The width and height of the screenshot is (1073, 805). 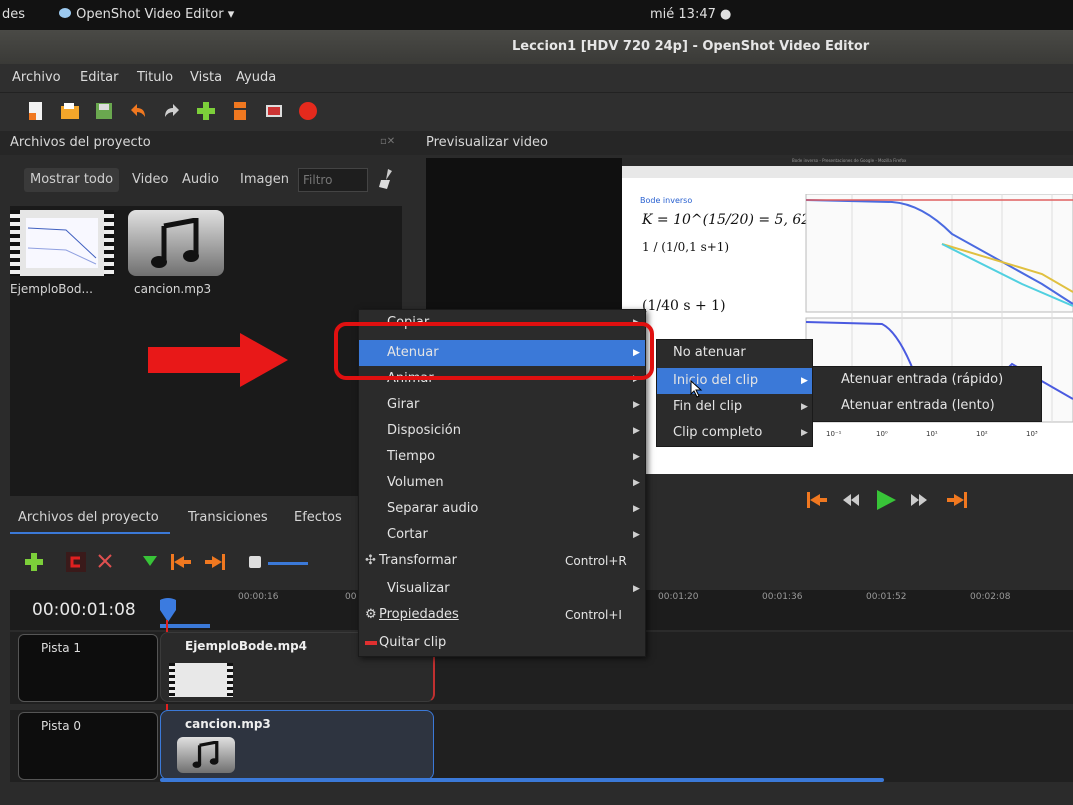 I want to click on playback-controls, so click(x=890, y=501).